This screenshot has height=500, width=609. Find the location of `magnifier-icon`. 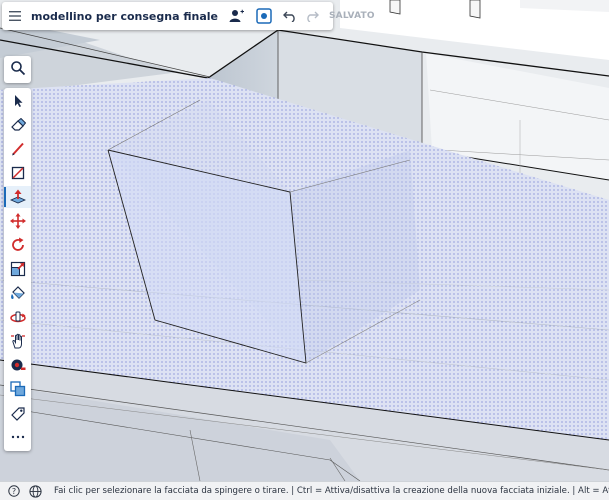

magnifier-icon is located at coordinates (18, 70).